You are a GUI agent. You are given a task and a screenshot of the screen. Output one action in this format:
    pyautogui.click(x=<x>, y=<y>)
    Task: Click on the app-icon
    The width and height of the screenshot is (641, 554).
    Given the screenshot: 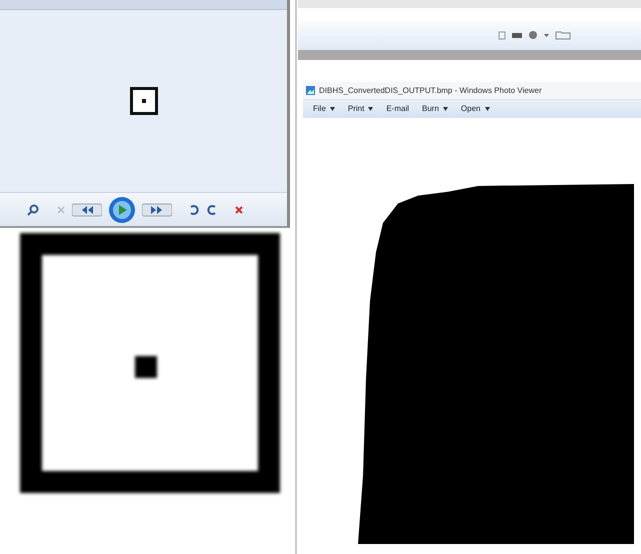 What is the action you would take?
    pyautogui.click(x=310, y=90)
    